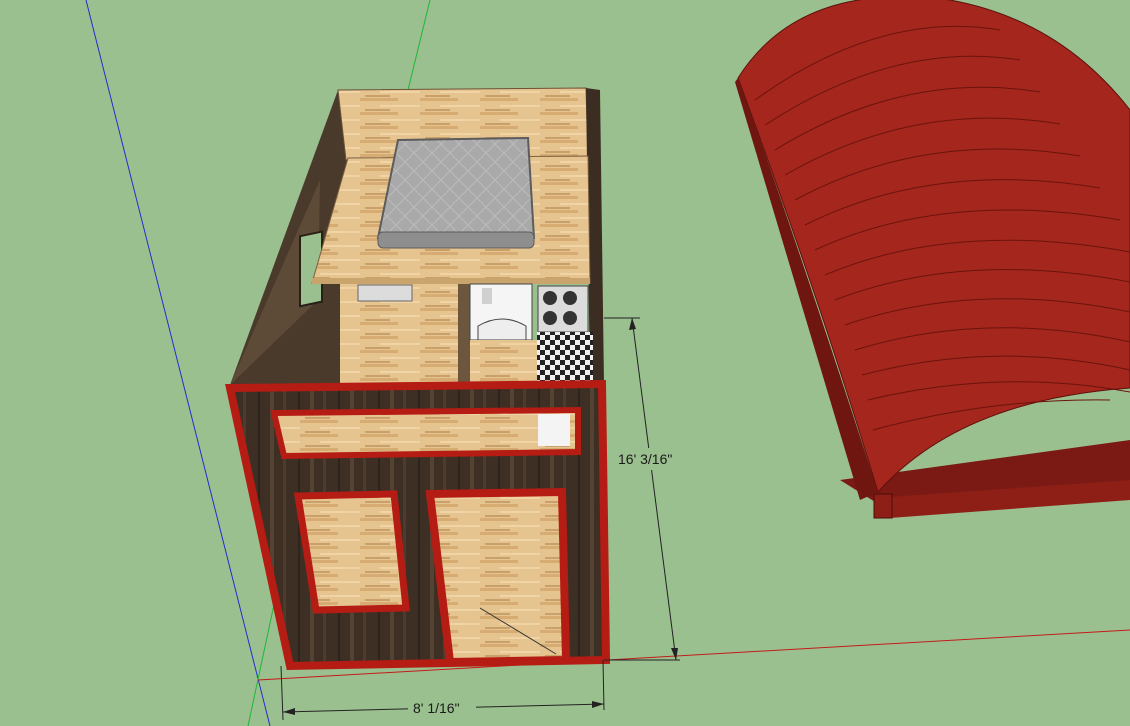  Describe the element at coordinates (554, 430) in the screenshot. I see `transom-cabinet-detail` at that location.